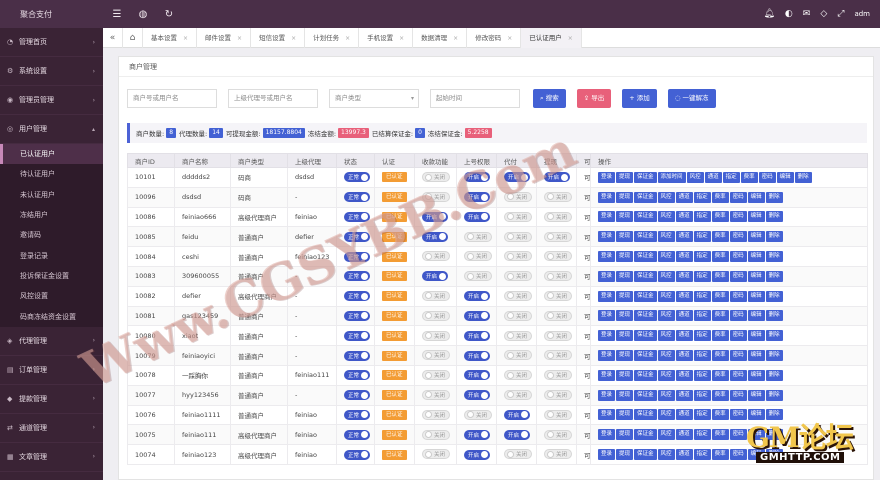 The height and width of the screenshot is (480, 880). I want to click on sidebar-item: ⇄ 通道管理 ›, so click(51, 428).